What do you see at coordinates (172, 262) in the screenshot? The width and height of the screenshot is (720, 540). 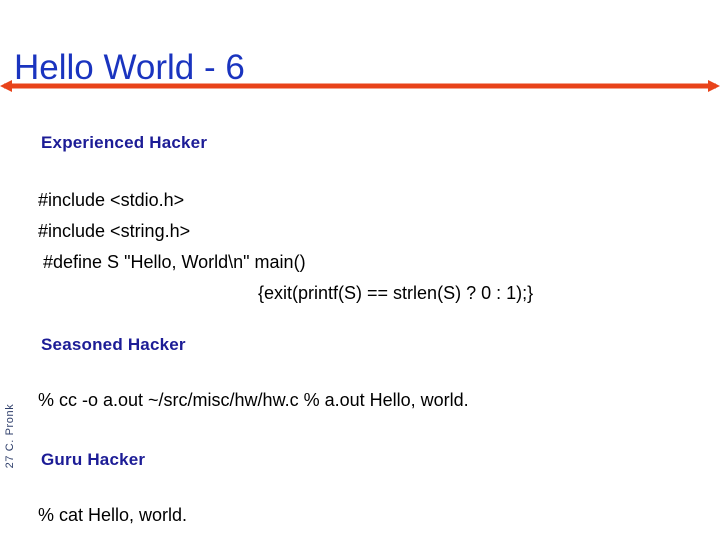 I see `code-line-define-main: #define S "Hello, World\n" main()` at bounding box center [172, 262].